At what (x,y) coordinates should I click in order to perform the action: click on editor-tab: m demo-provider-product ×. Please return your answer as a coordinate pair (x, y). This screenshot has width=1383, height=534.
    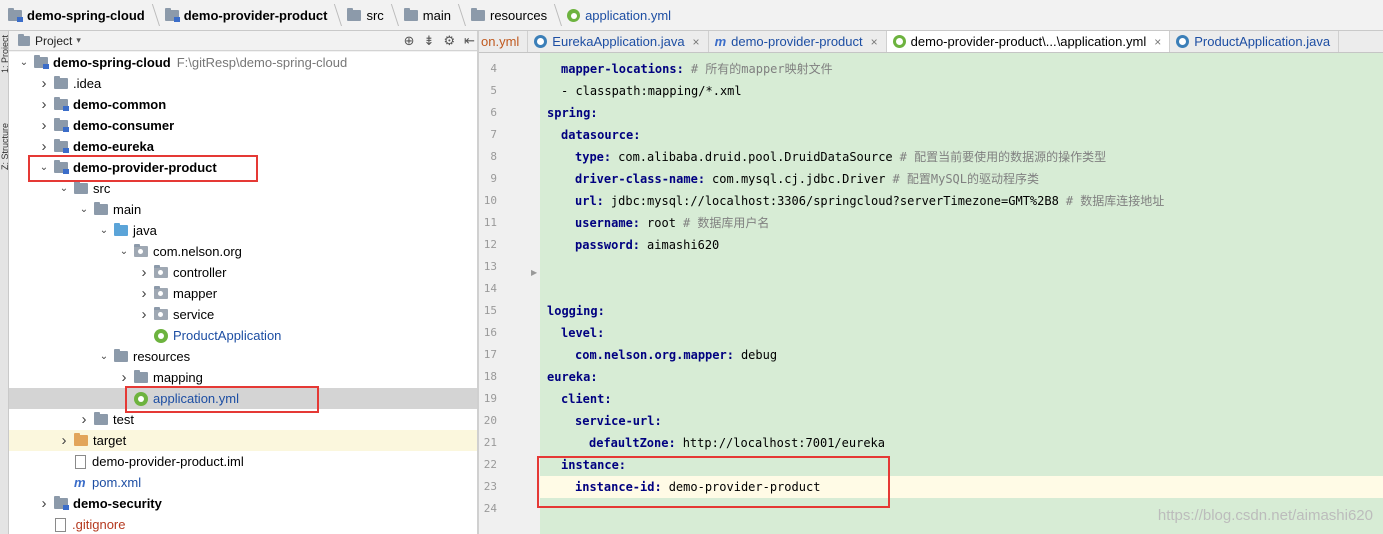
    Looking at the image, I should click on (798, 41).